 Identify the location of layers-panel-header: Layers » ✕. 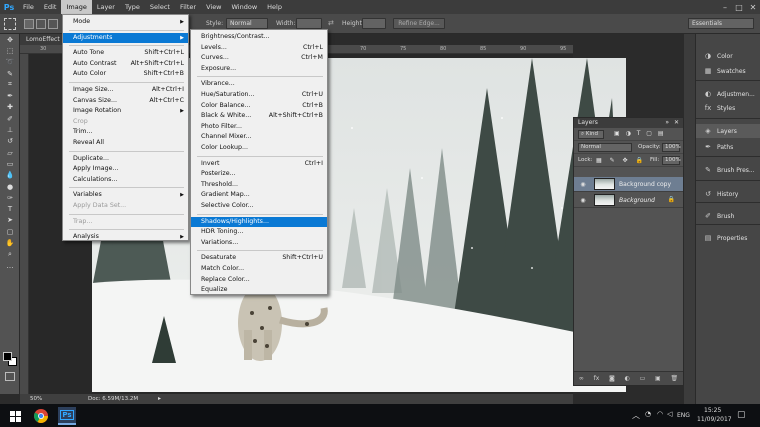
(628, 123).